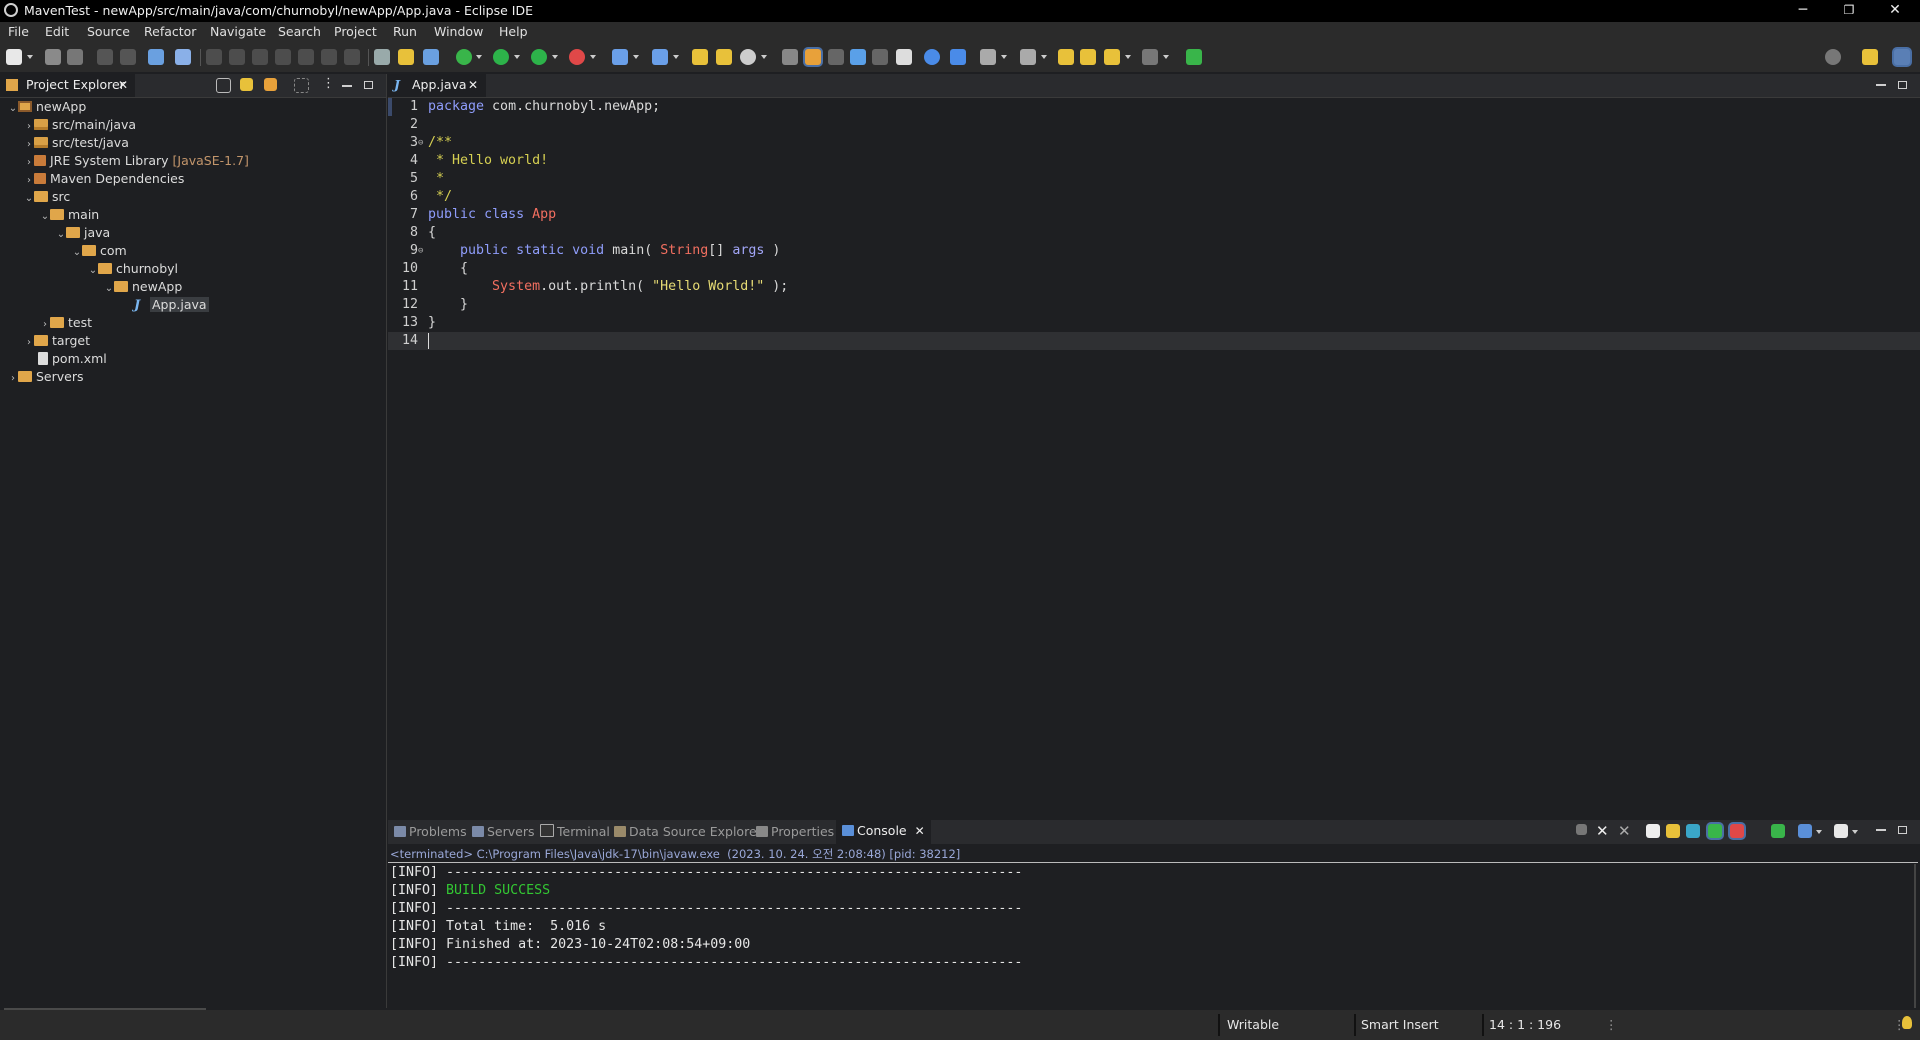  Describe the element at coordinates (1715, 831) in the screenshot. I see `show-on-stdout-icon` at that location.